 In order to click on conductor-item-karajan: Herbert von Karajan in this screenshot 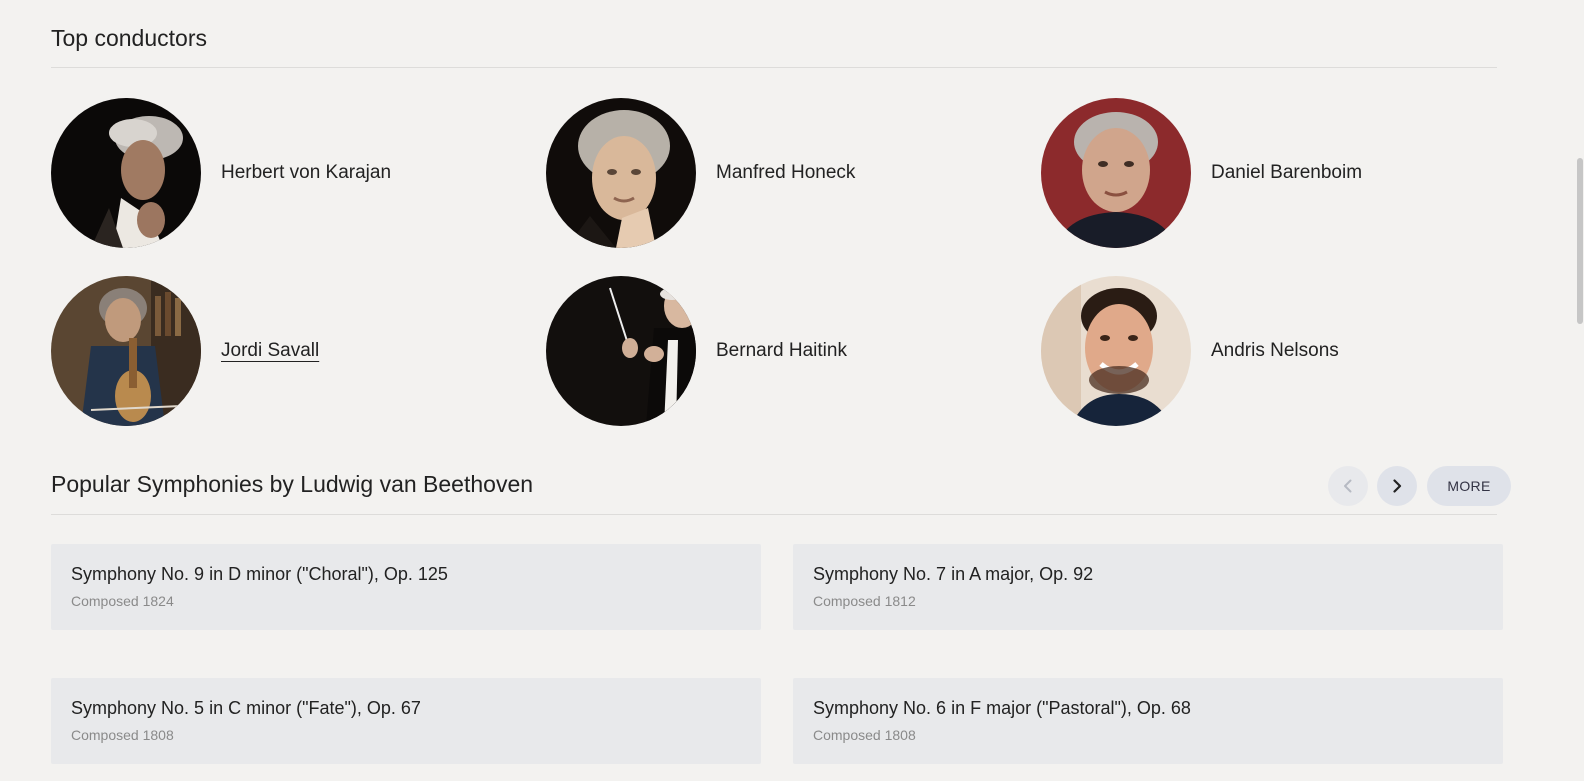, I will do `click(281, 173)`.